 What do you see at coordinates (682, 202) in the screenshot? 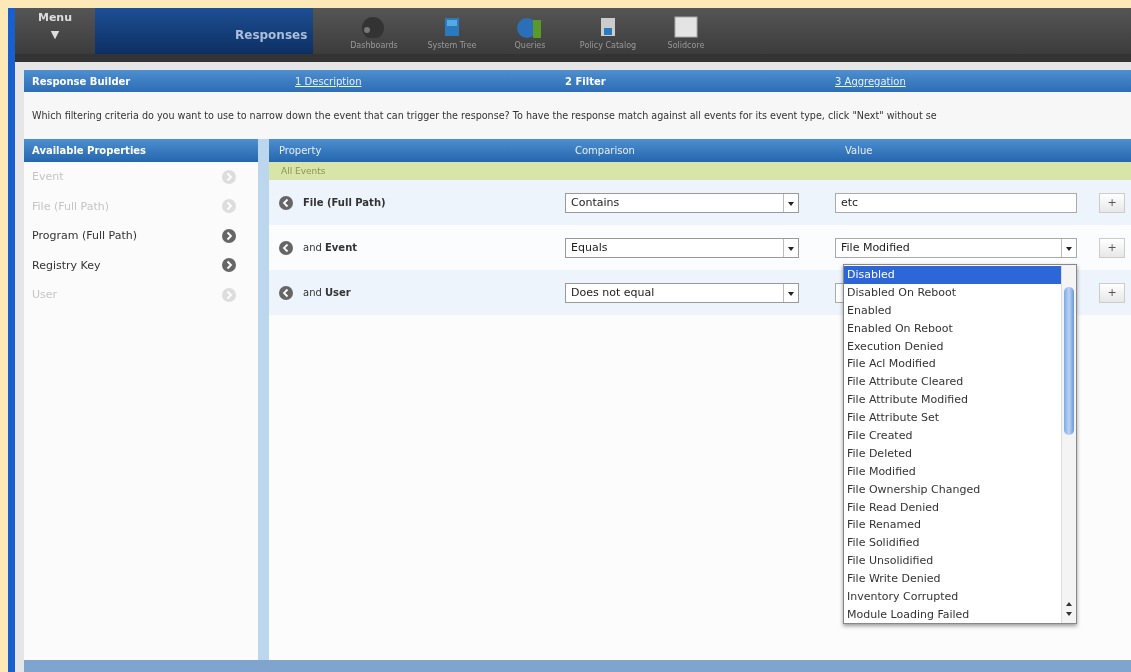
I see `comparison-select: Contains` at bounding box center [682, 202].